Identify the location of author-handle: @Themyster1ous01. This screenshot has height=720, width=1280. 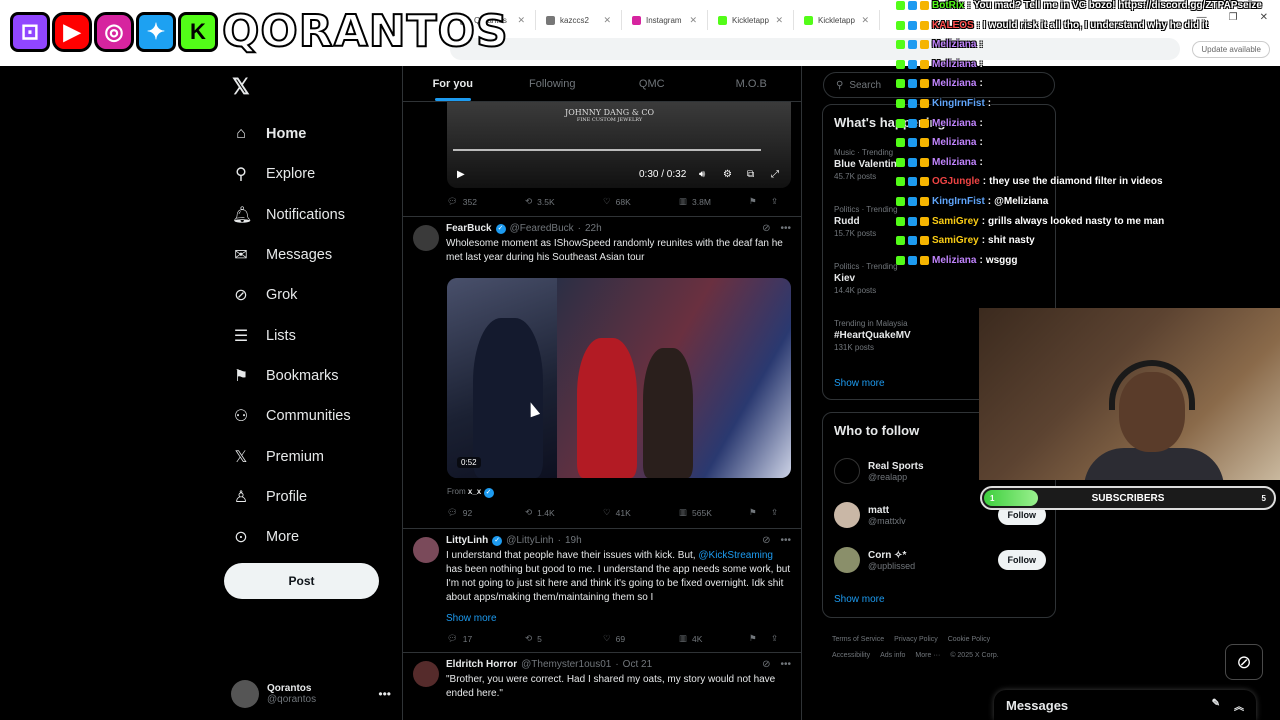
(566, 664).